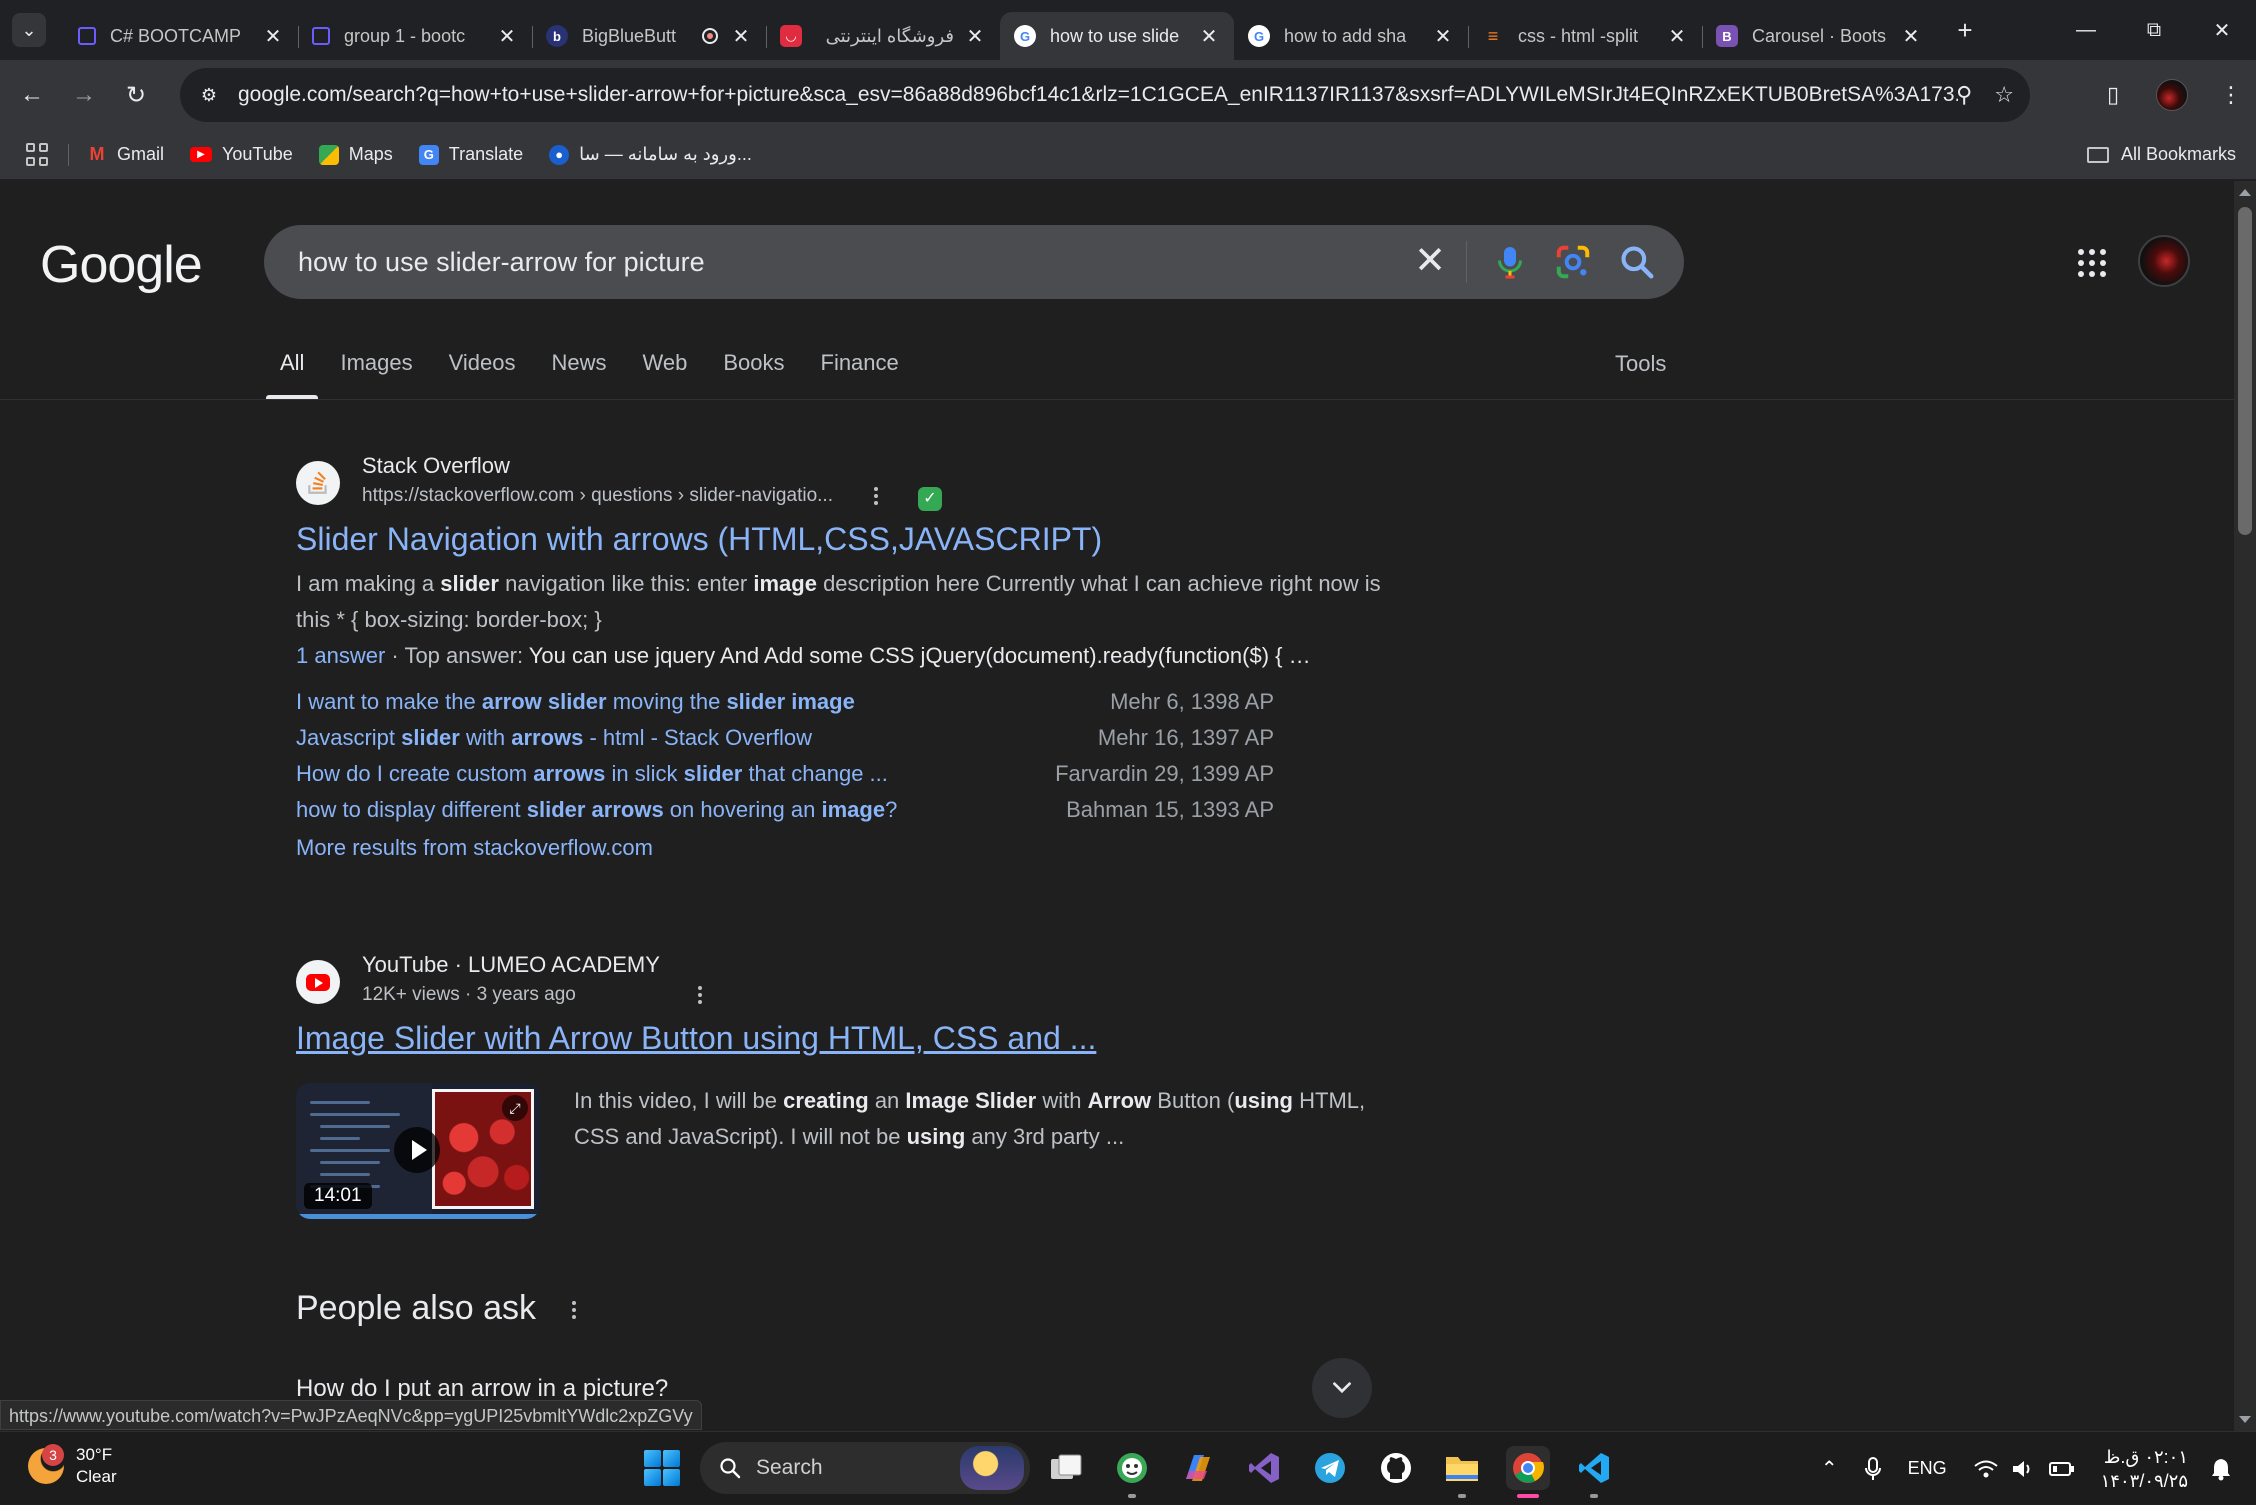  Describe the element at coordinates (32, 95) in the screenshot. I see `back-button: ←` at that location.